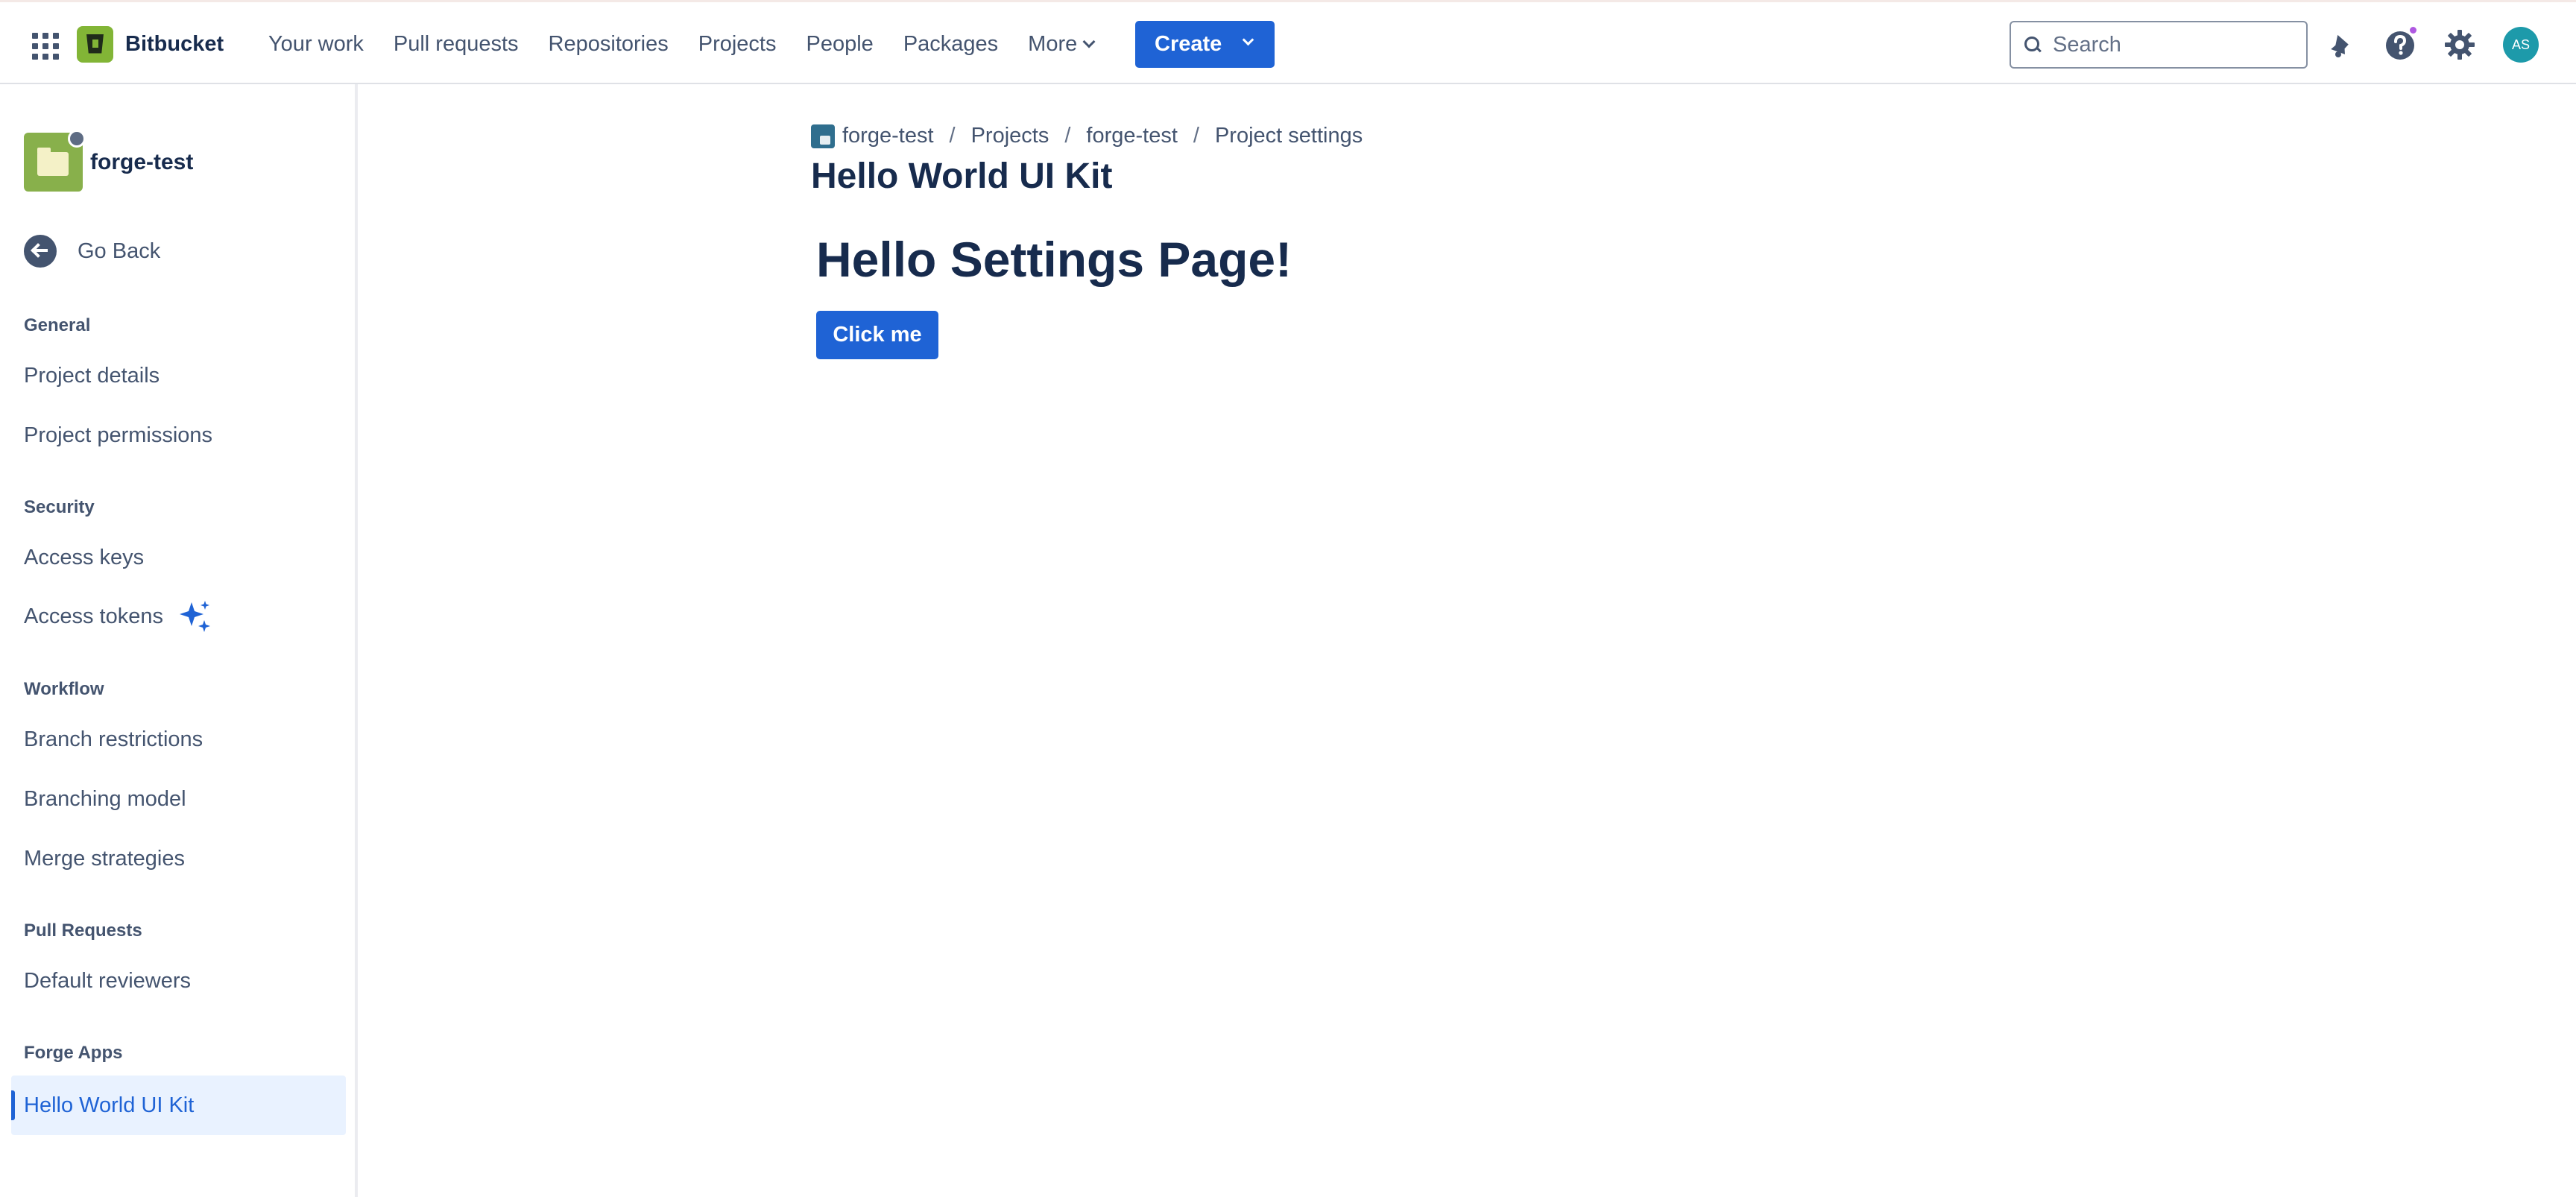 The image size is (2576, 1197). Describe the element at coordinates (40, 251) in the screenshot. I see `arrow-left-circle-icon` at that location.